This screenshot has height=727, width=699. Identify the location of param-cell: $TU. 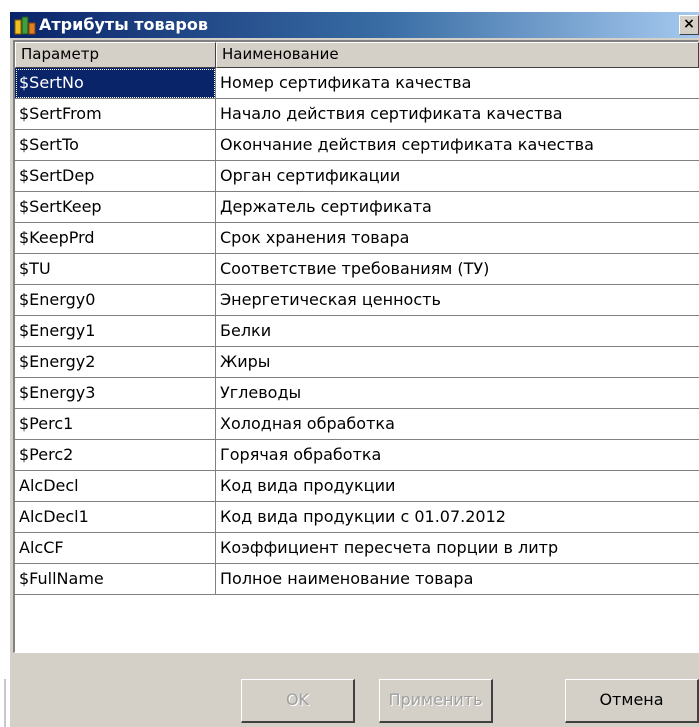
(115, 269).